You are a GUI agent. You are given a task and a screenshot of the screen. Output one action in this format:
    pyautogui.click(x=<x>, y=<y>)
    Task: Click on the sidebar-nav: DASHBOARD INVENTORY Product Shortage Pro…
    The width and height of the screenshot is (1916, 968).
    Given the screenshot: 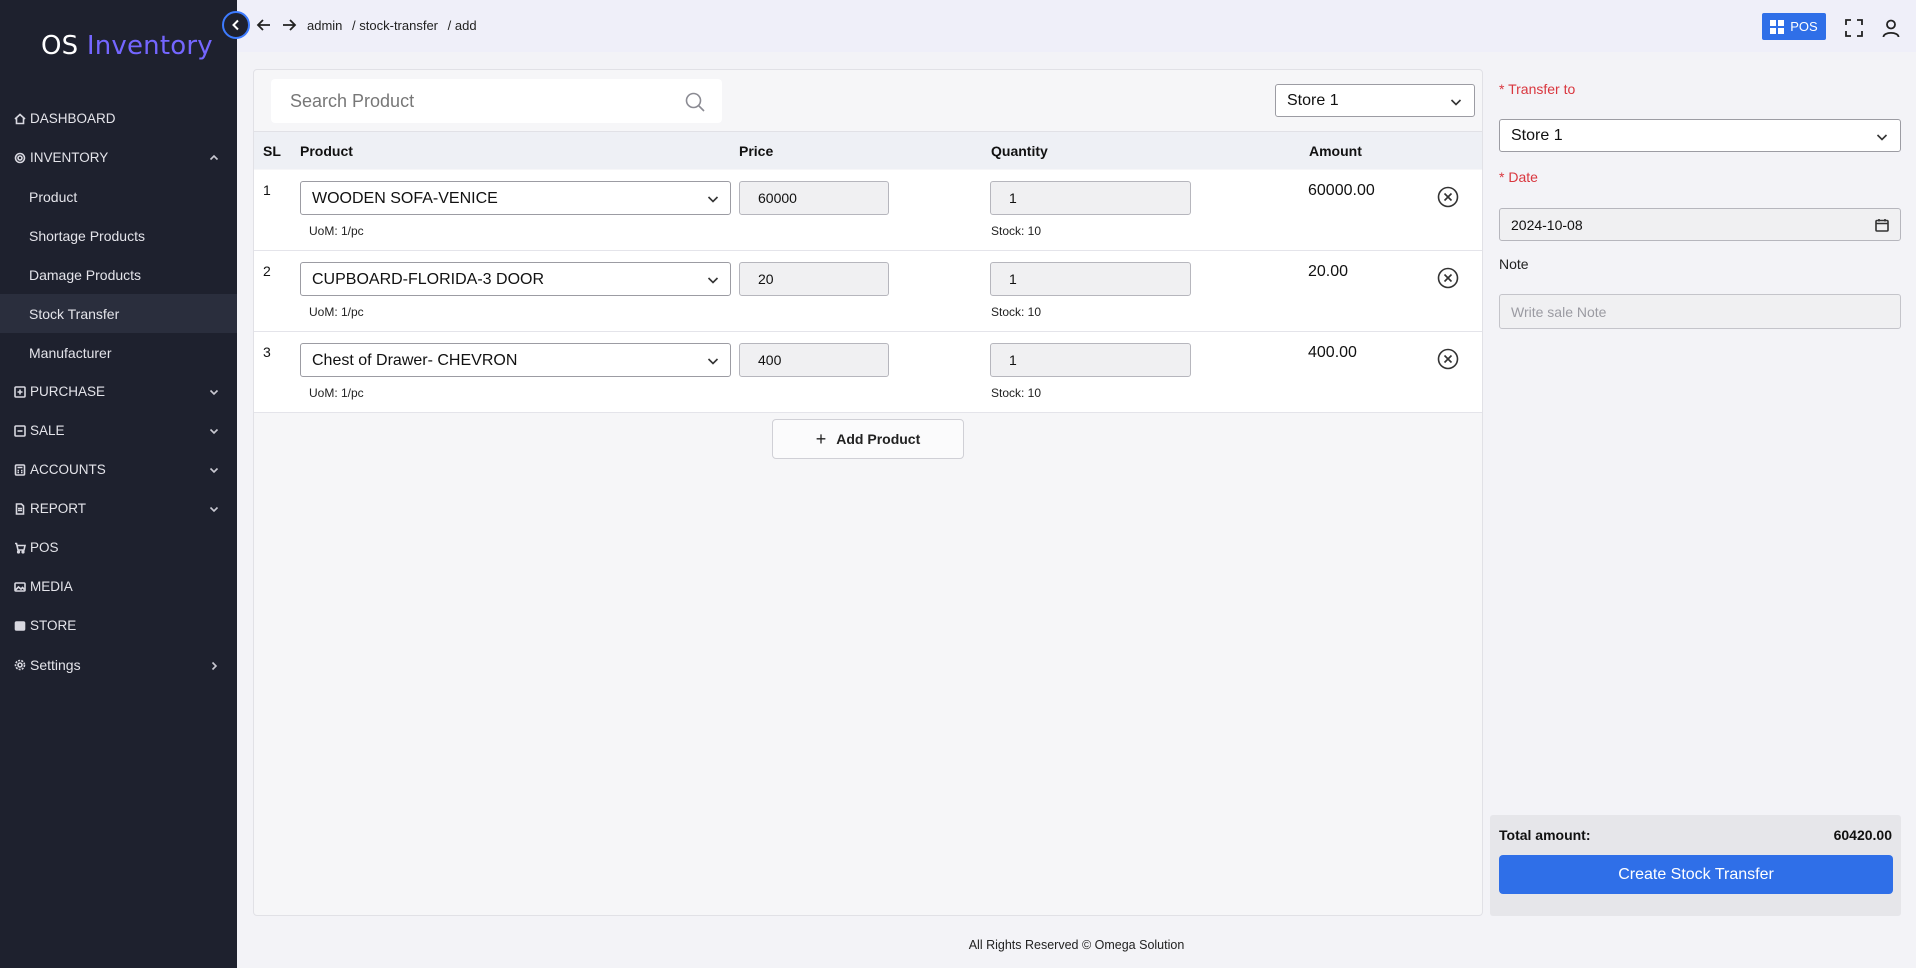 What is the action you would take?
    pyautogui.click(x=118, y=391)
    